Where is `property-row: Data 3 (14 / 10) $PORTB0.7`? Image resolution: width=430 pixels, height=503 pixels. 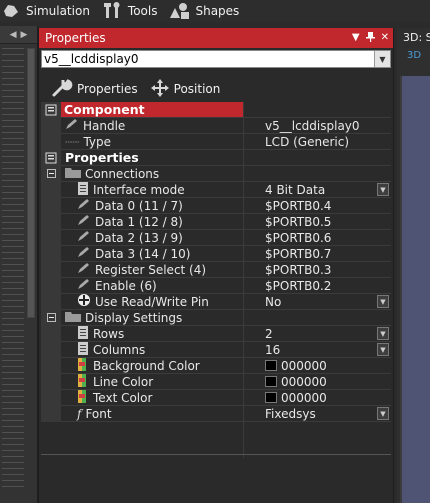
property-row: Data 3 (14 / 10) $PORTB0.7 is located at coordinates (216, 253).